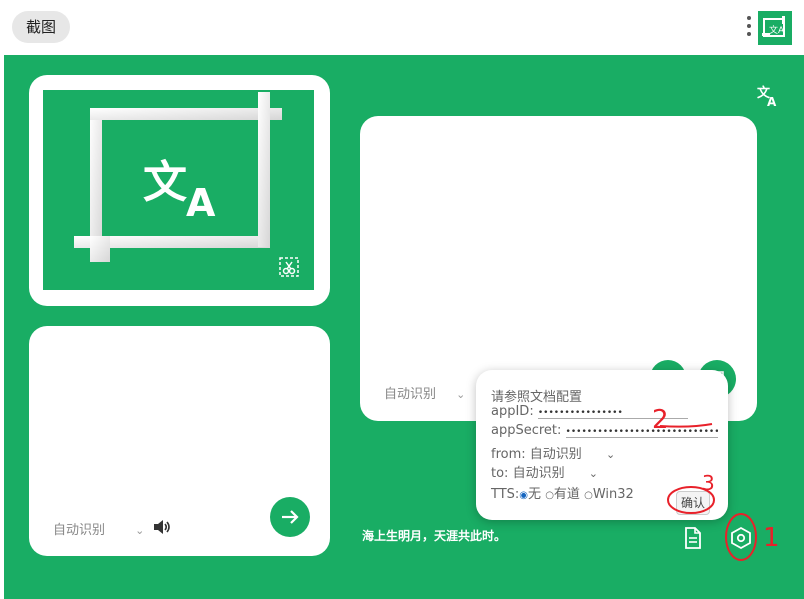 The height and width of the screenshot is (599, 804). I want to click on translate-submit-button, so click(290, 517).